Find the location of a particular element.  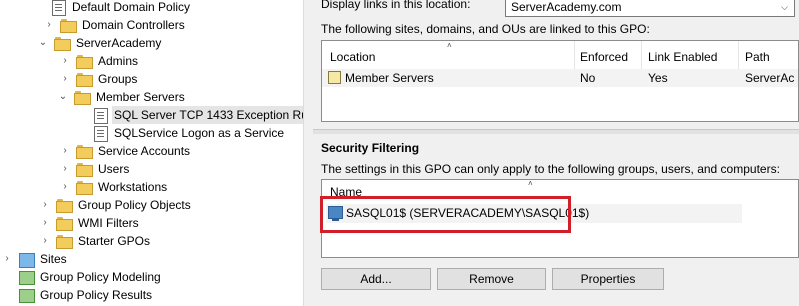

display-links-label: Display links in this location: is located at coordinates (396, 5).